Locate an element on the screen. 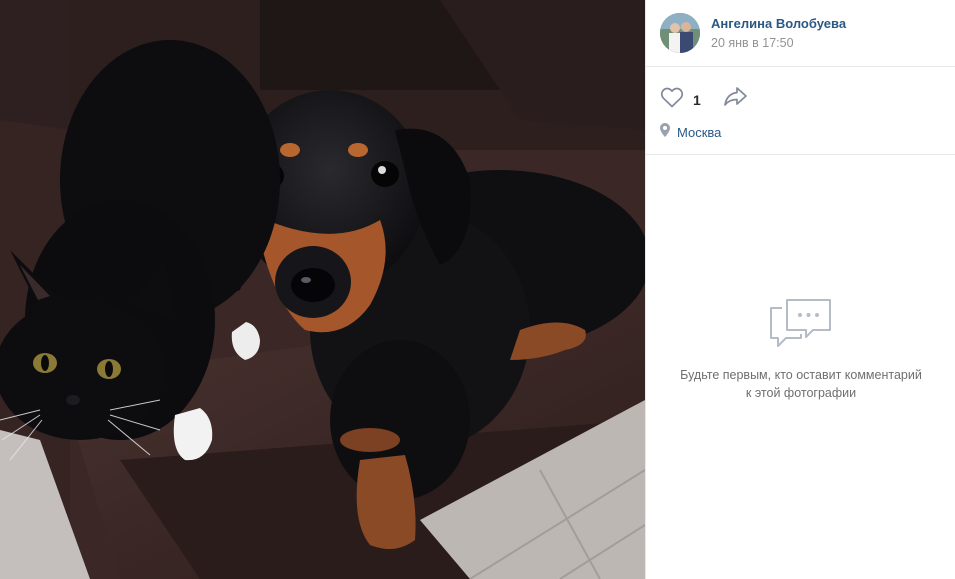 This screenshot has height=579, width=955. like-count: 1 is located at coordinates (697, 99).